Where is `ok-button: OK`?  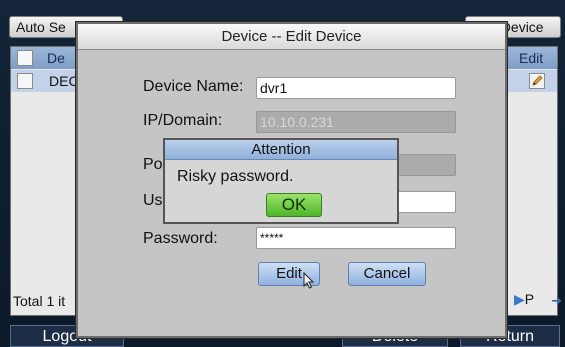
ok-button: OK is located at coordinates (294, 205).